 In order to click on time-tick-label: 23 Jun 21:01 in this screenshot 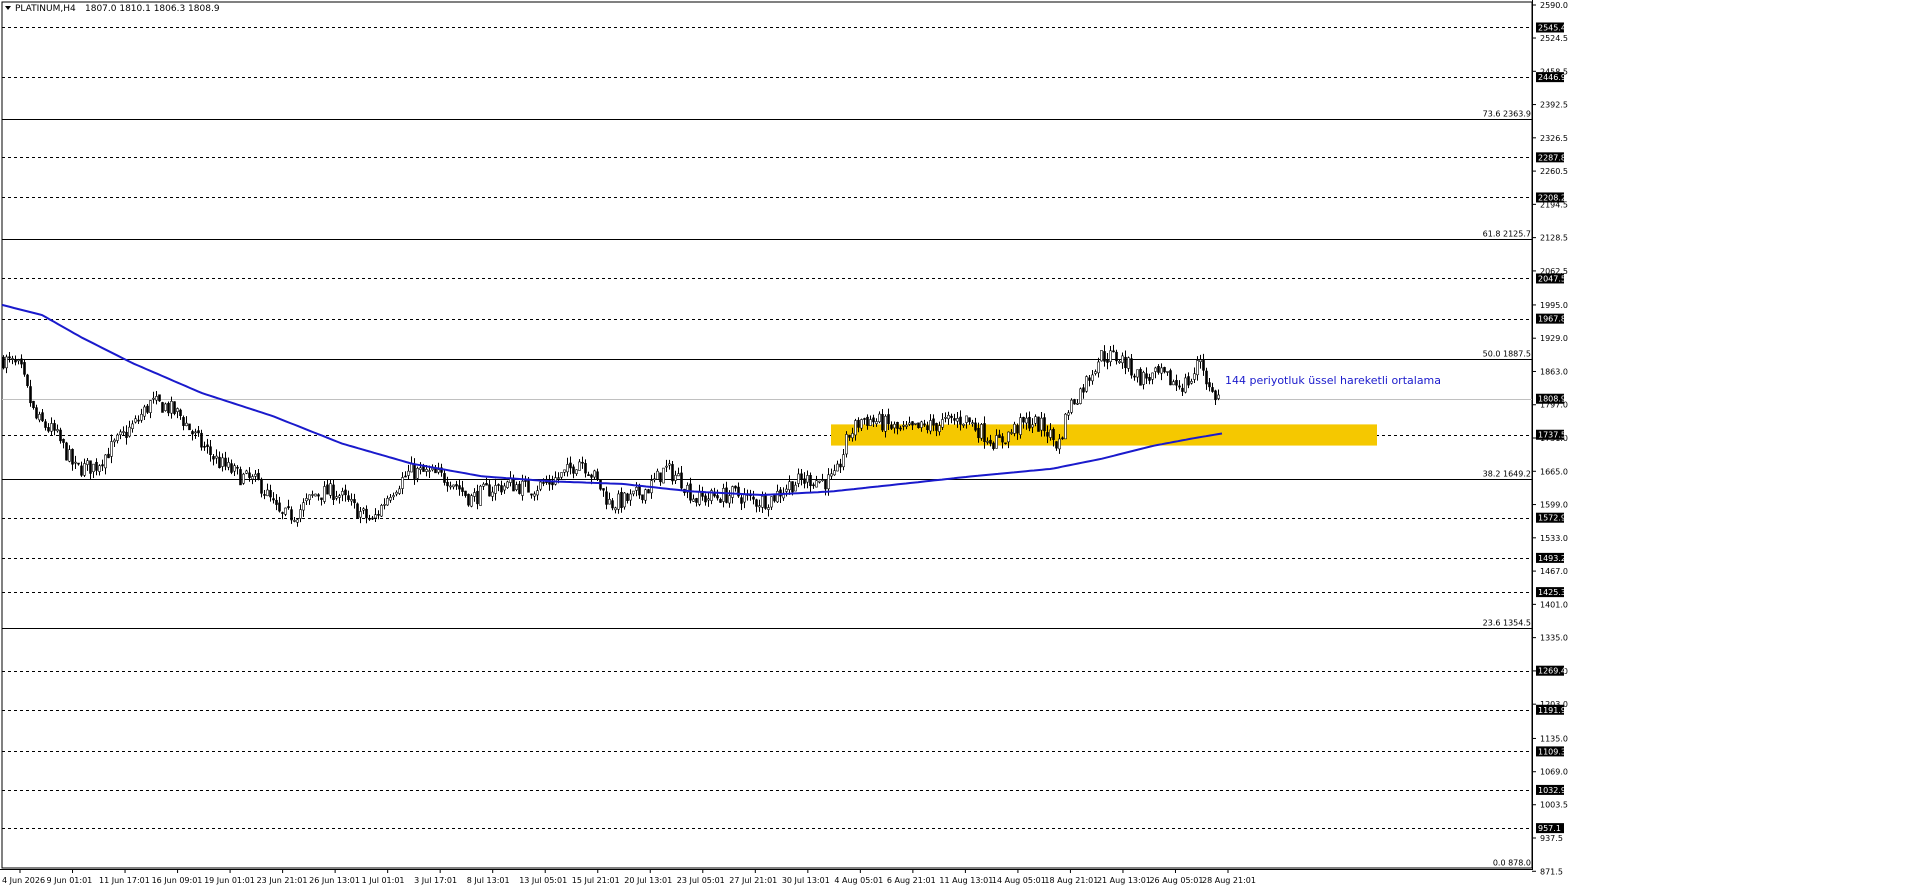, I will do `click(282, 880)`.